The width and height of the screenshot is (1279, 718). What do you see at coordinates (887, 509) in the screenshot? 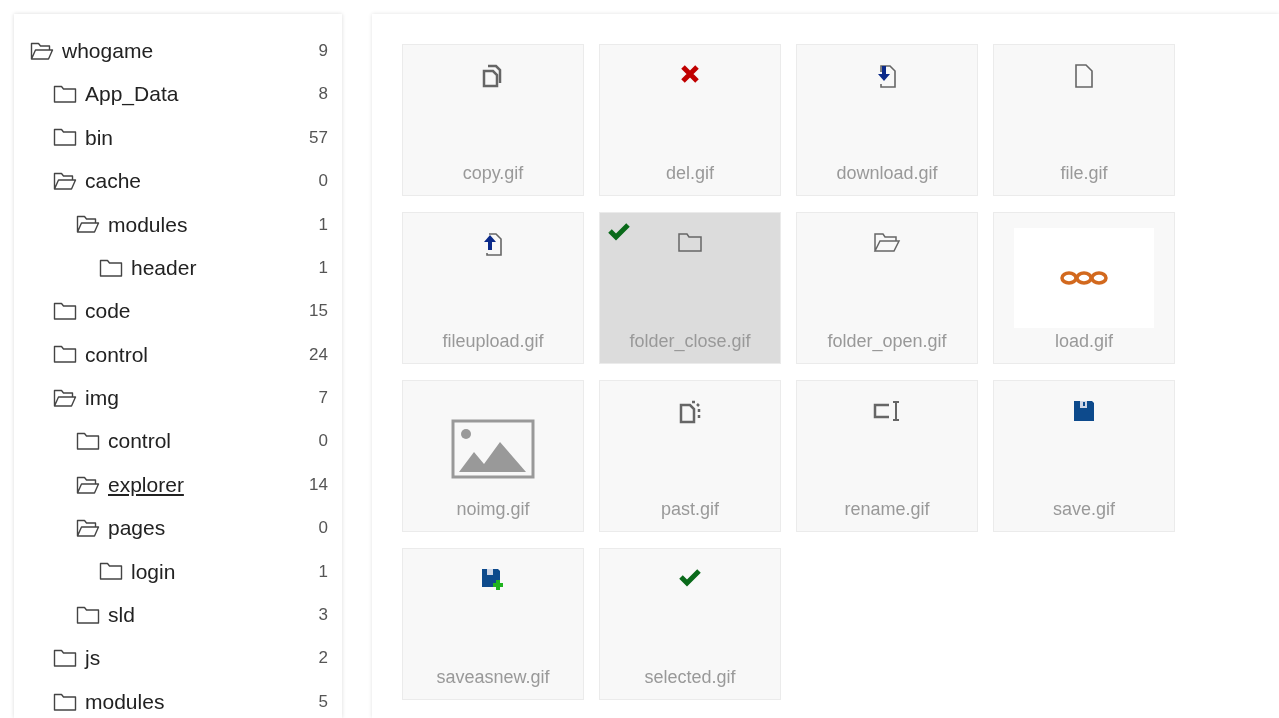
I see `file-name: rename.gif` at bounding box center [887, 509].